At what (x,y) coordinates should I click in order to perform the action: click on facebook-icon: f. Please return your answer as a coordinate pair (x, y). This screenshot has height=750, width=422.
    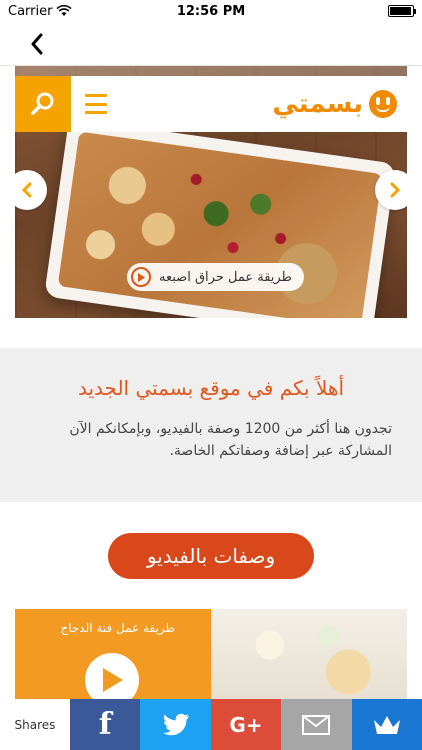
    Looking at the image, I should click on (105, 724).